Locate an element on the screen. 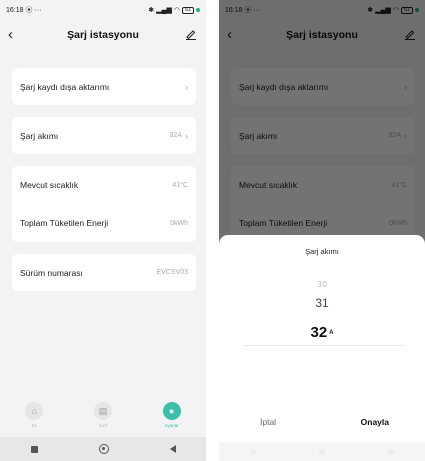 Image resolution: width=425 pixels, height=461 pixels. battery-icon: 61 is located at coordinates (188, 10).